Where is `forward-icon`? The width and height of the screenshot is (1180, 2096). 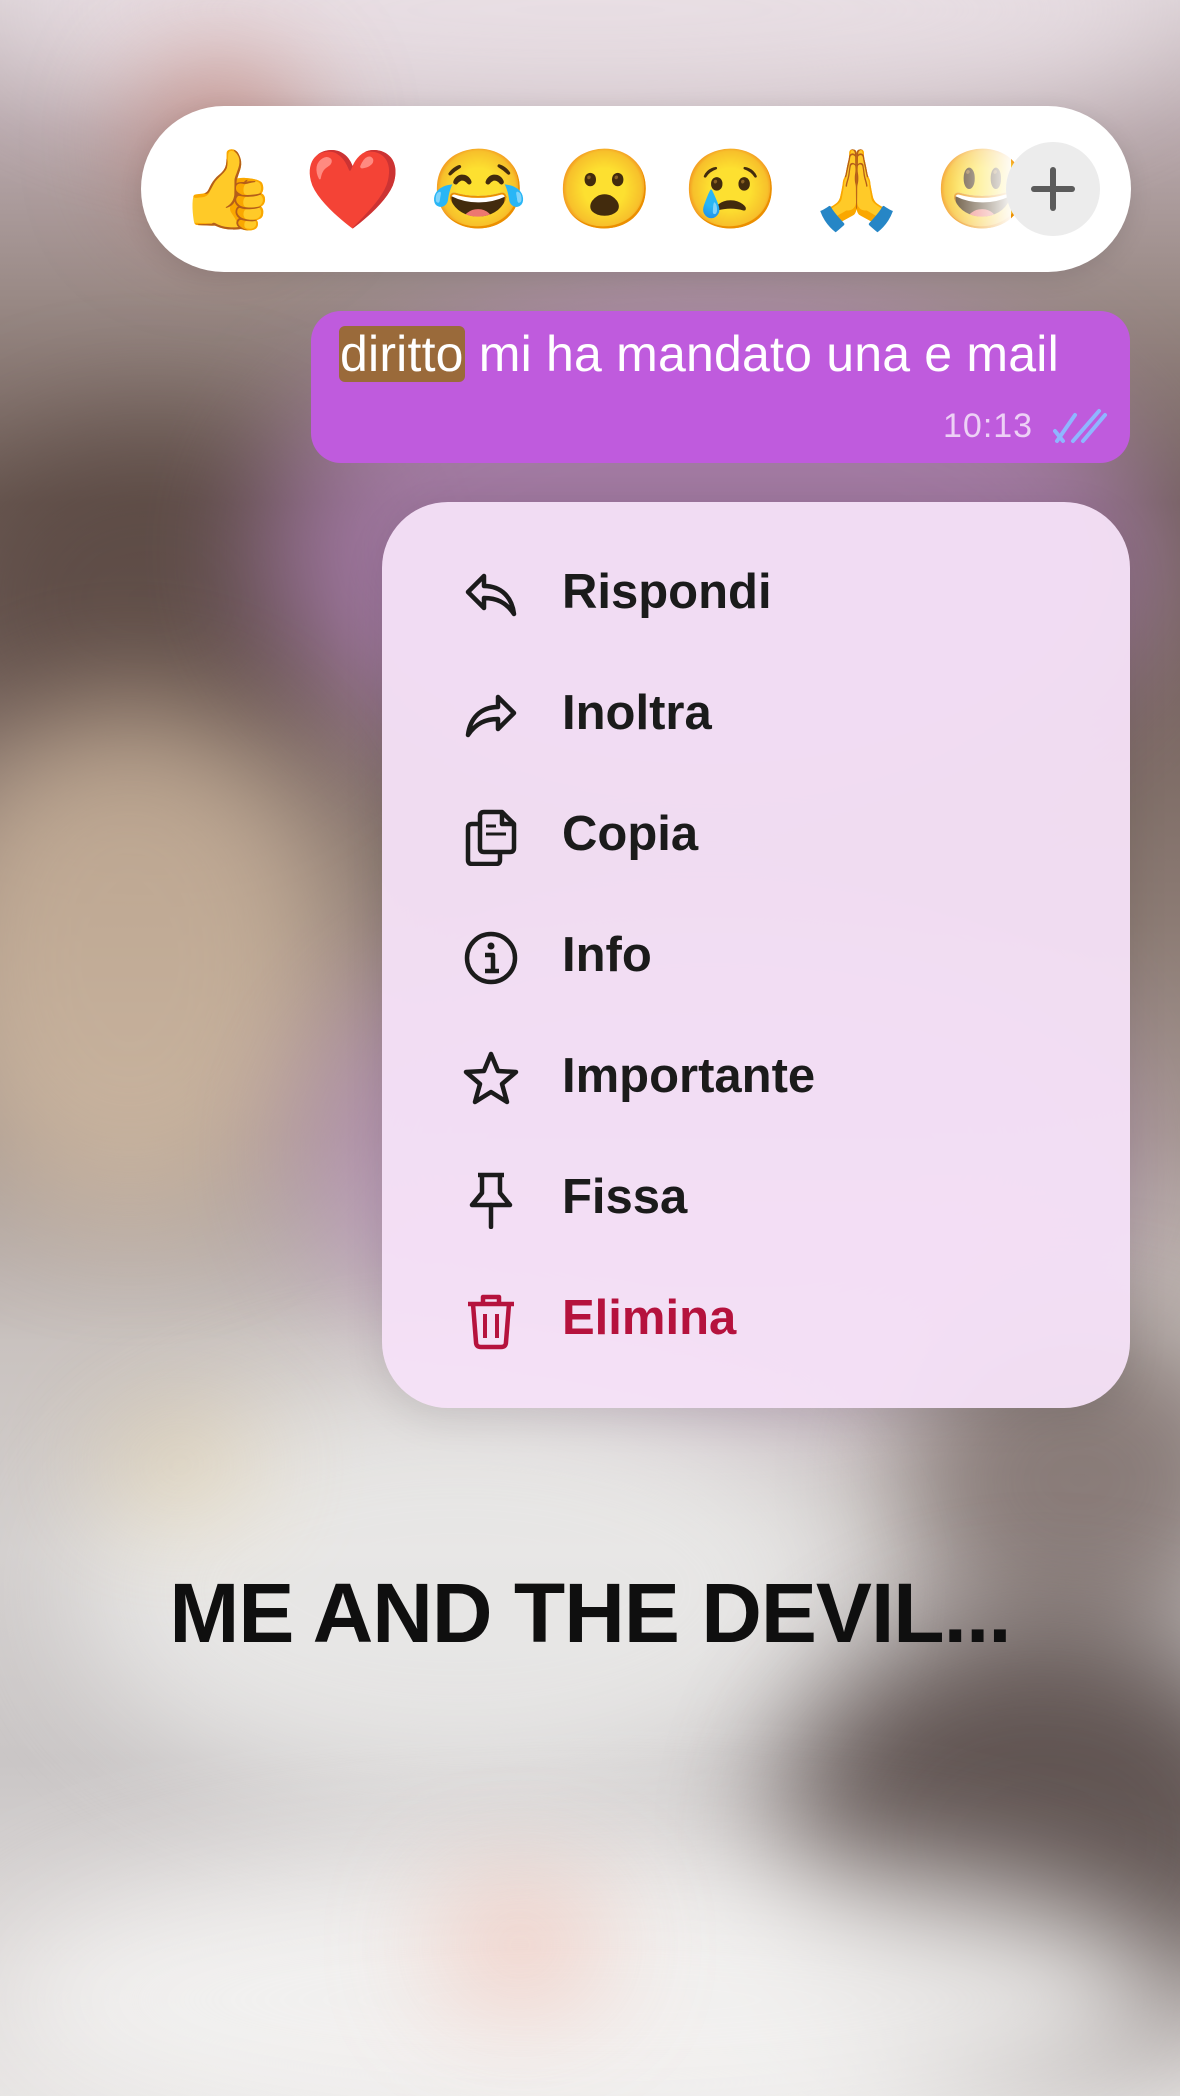 forward-icon is located at coordinates (491, 716).